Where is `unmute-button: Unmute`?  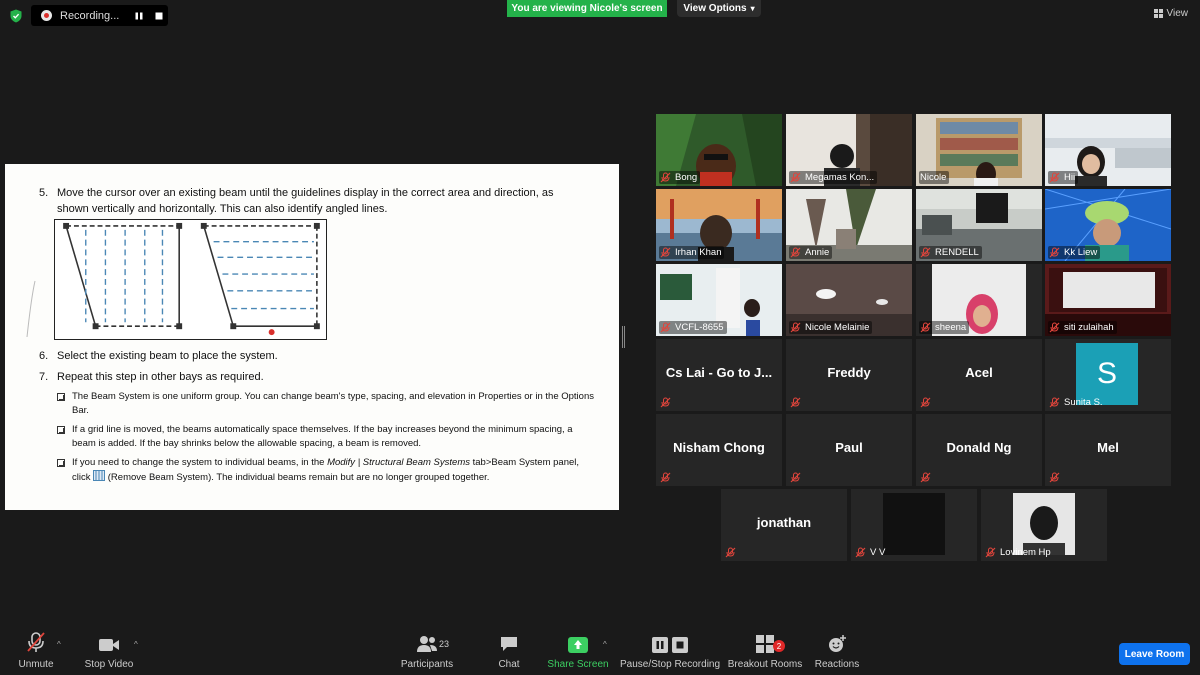 unmute-button: Unmute is located at coordinates (36, 651).